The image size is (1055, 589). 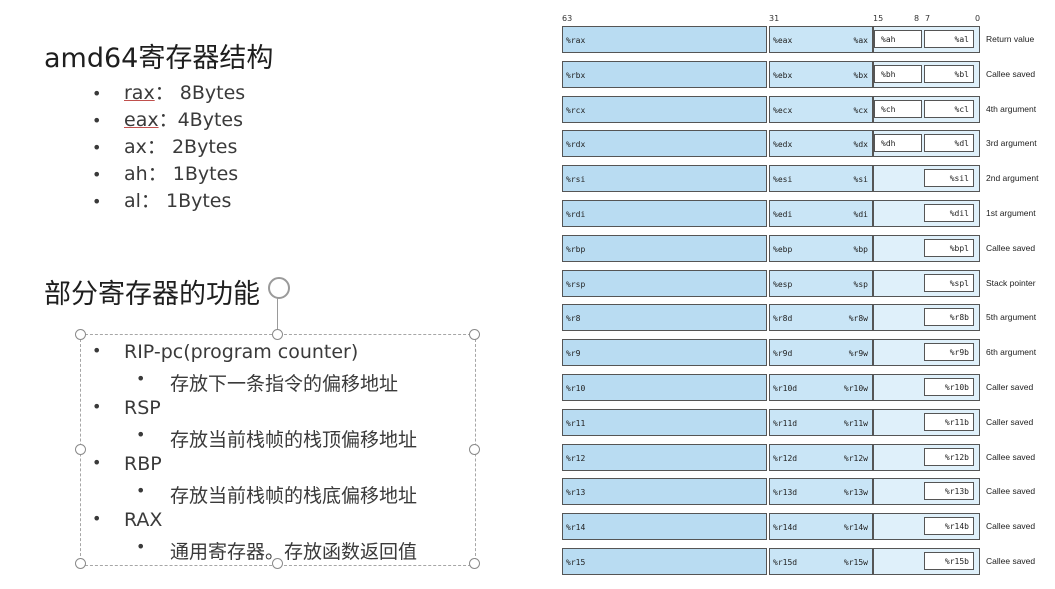 I want to click on register-name: ah, so click(x=136, y=174).